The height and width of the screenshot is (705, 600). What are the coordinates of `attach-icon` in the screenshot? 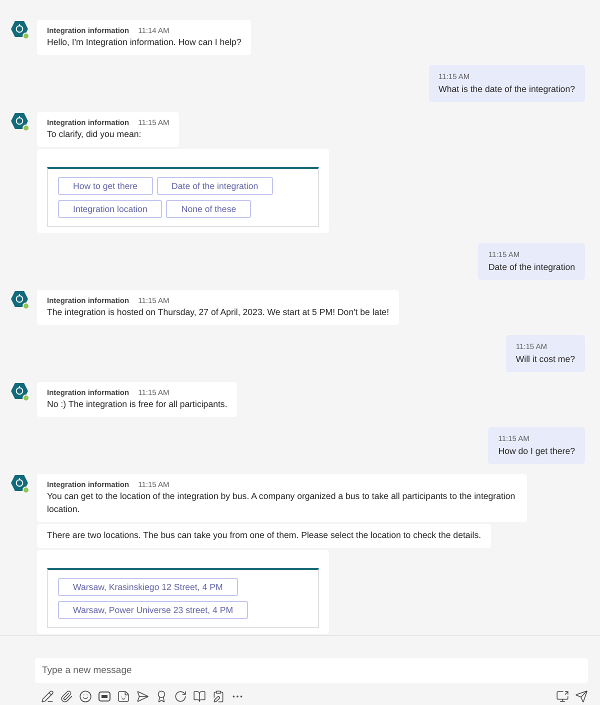 It's located at (66, 696).